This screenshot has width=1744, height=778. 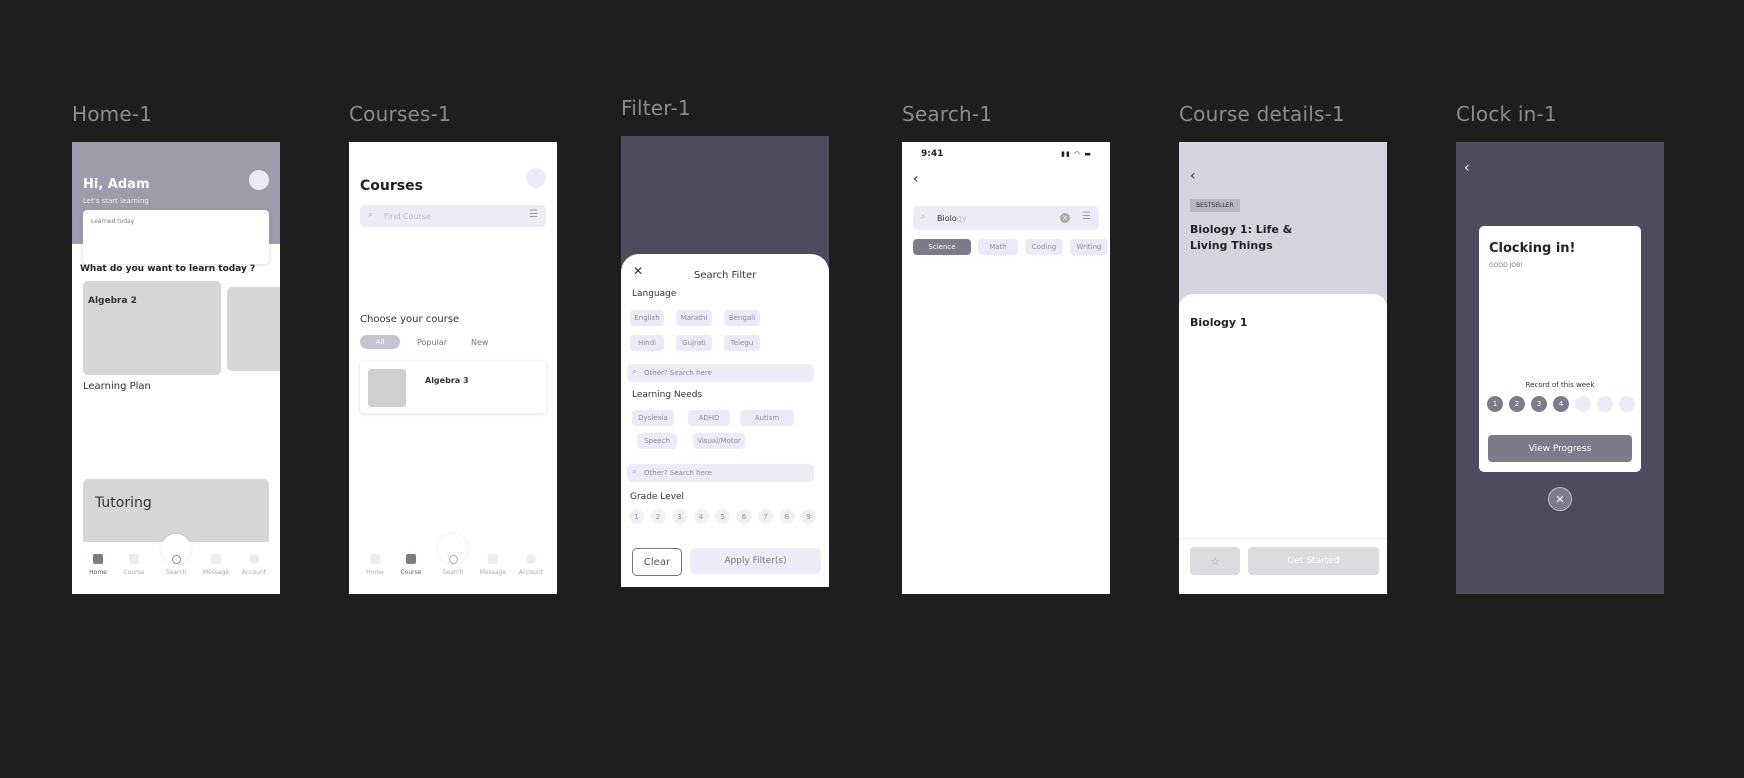 What do you see at coordinates (116, 184) in the screenshot?
I see `greeting: Hi, Adam` at bounding box center [116, 184].